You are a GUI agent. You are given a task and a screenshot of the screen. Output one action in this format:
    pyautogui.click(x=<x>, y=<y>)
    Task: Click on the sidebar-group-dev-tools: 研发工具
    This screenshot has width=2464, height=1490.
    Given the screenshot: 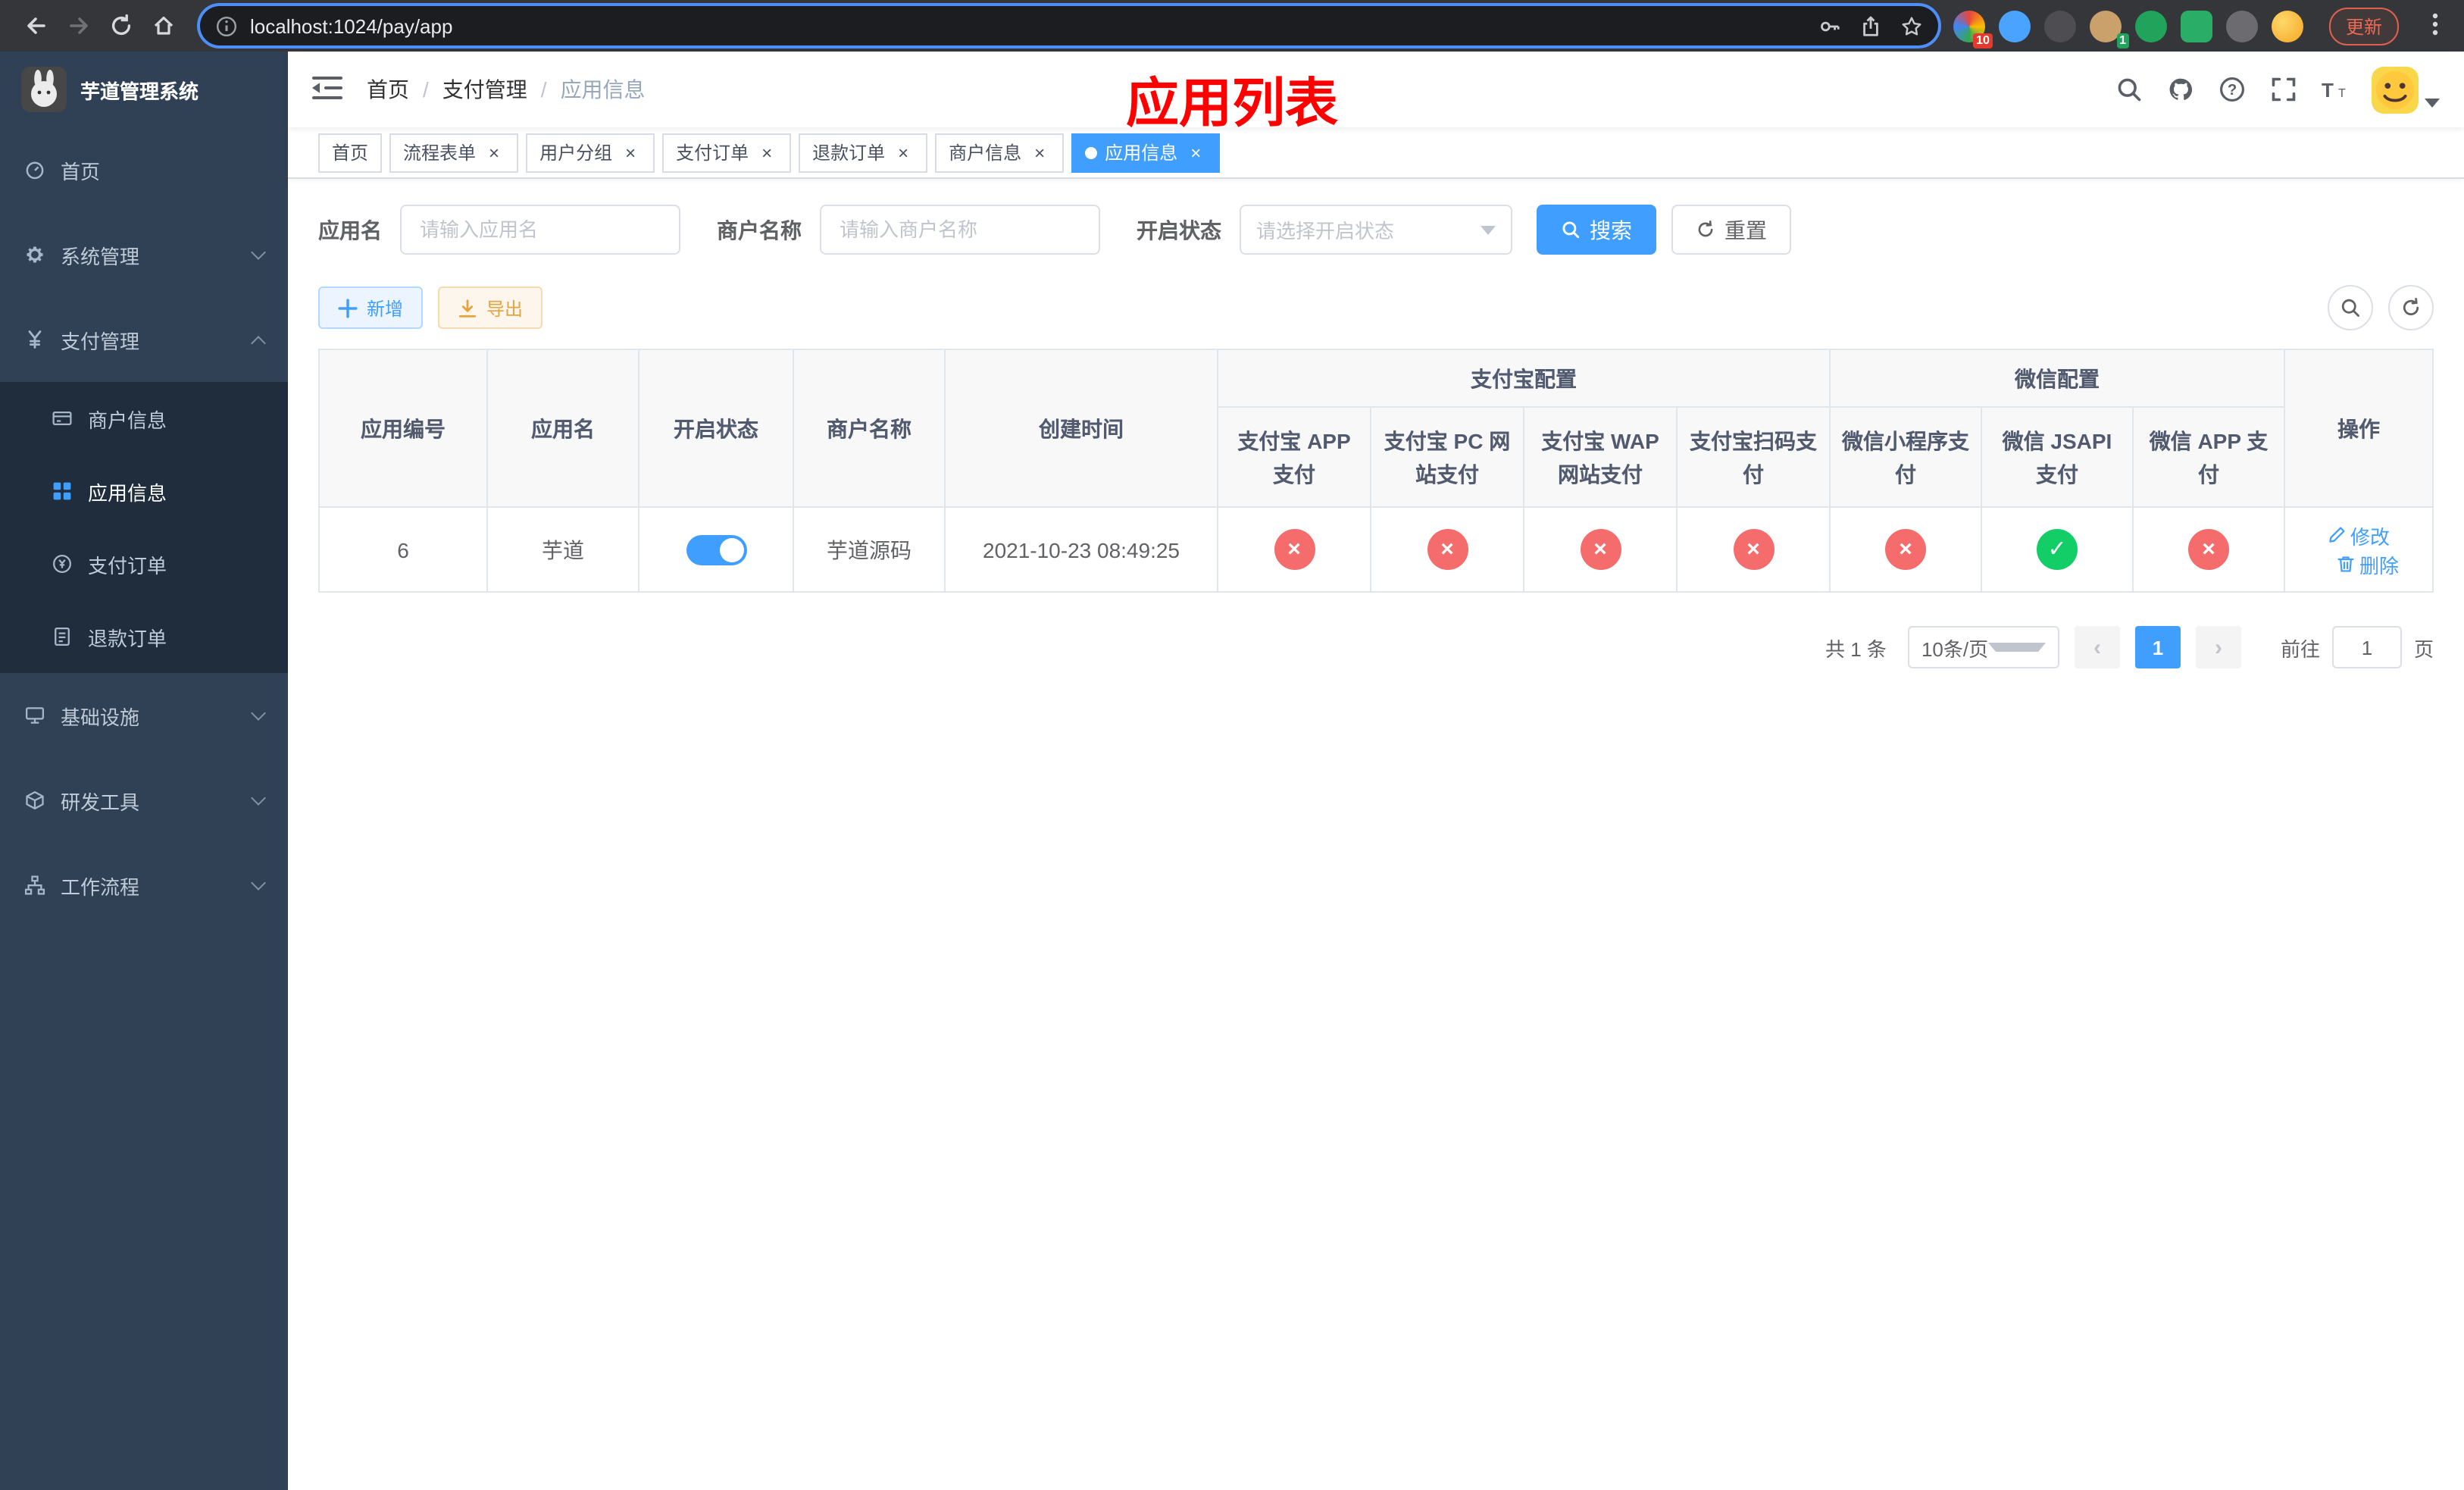 What is the action you would take?
    pyautogui.click(x=144, y=800)
    